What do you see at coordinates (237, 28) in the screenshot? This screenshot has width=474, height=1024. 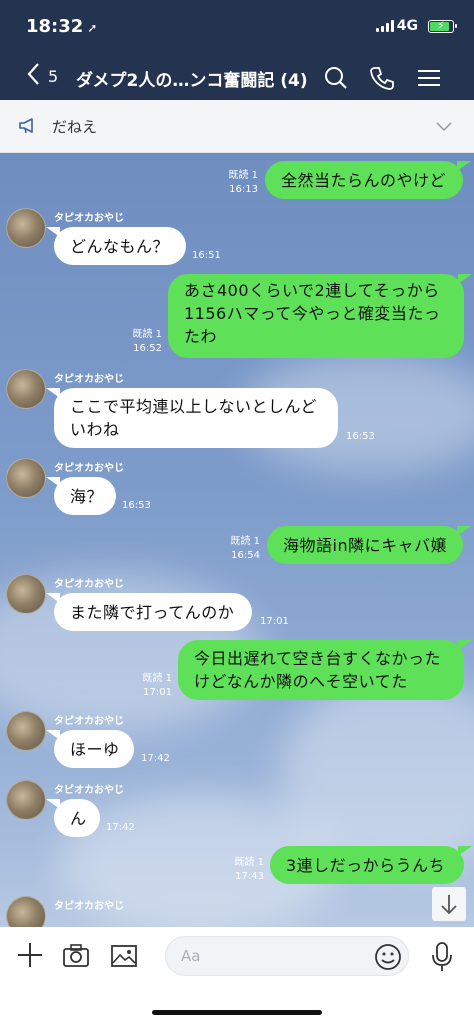 I see `status-bar: 18:32 ➚ 4G ⚡` at bounding box center [237, 28].